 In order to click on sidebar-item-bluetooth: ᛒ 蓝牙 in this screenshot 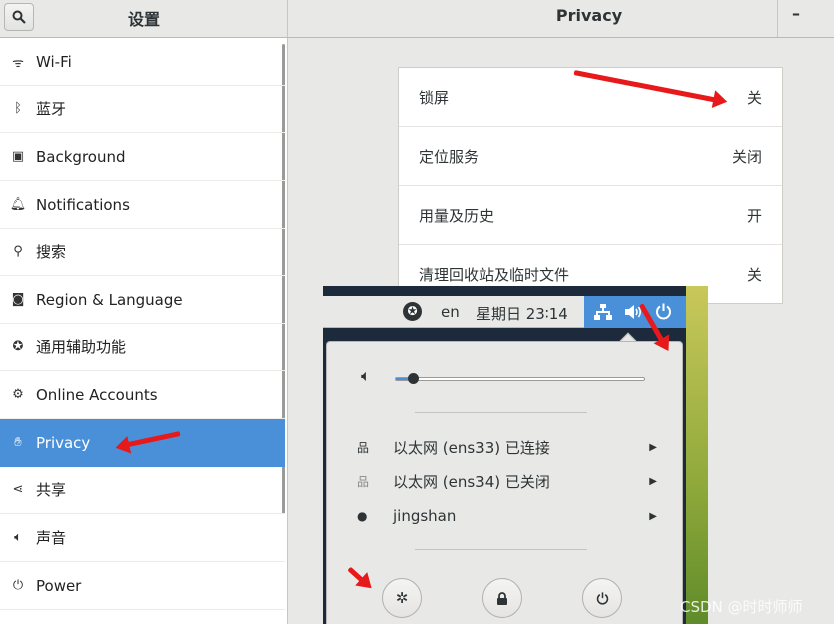, I will do `click(142, 109)`.